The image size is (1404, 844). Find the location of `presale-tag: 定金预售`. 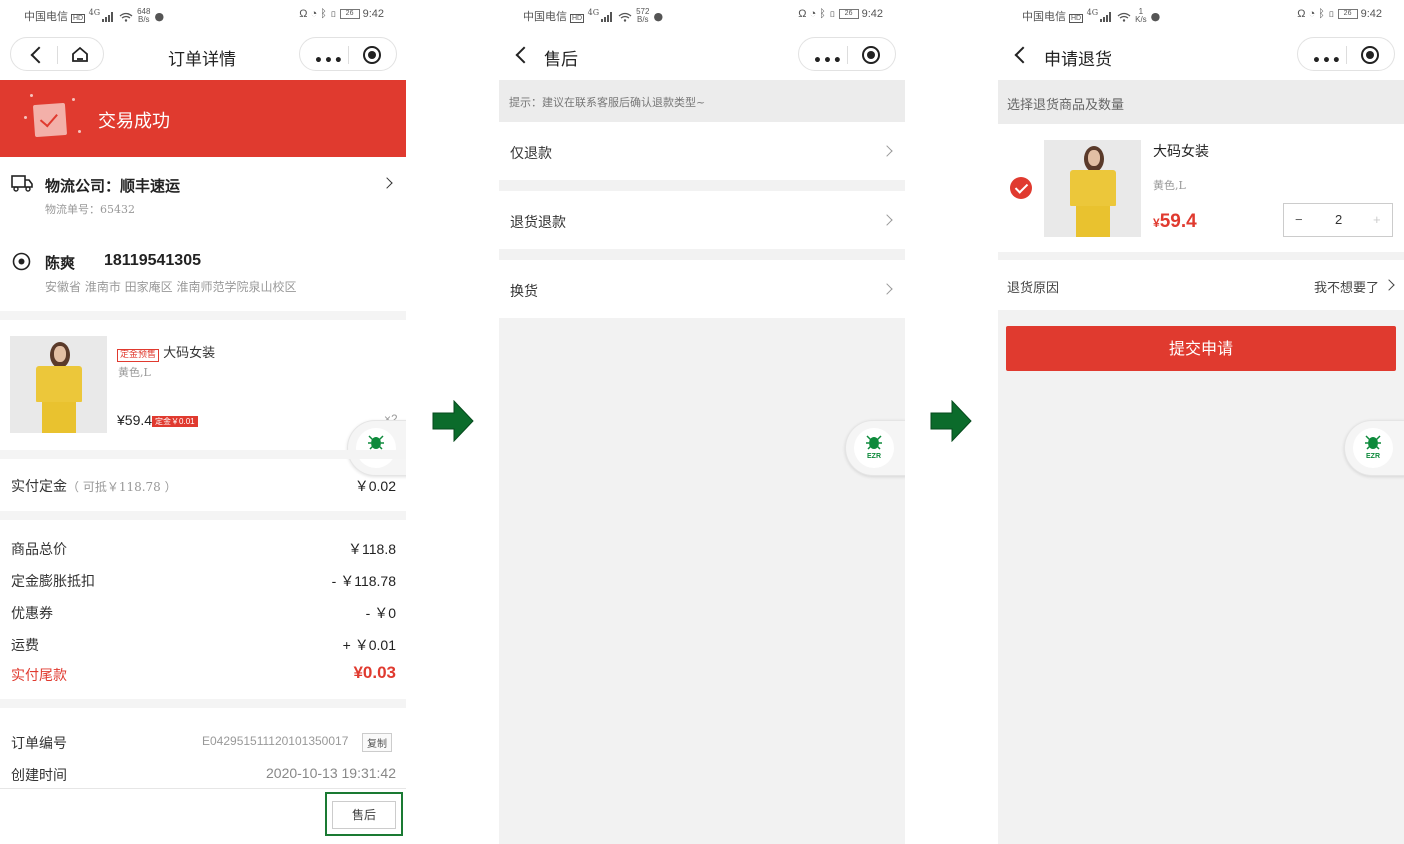

presale-tag: 定金预售 is located at coordinates (138, 355).